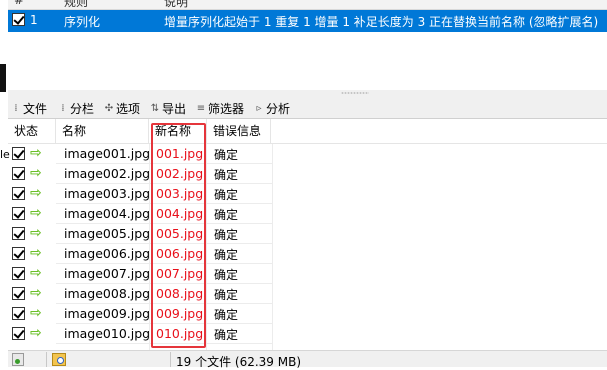  Describe the element at coordinates (239, 131) in the screenshot. I see `col-header-error: 错误信息` at that location.